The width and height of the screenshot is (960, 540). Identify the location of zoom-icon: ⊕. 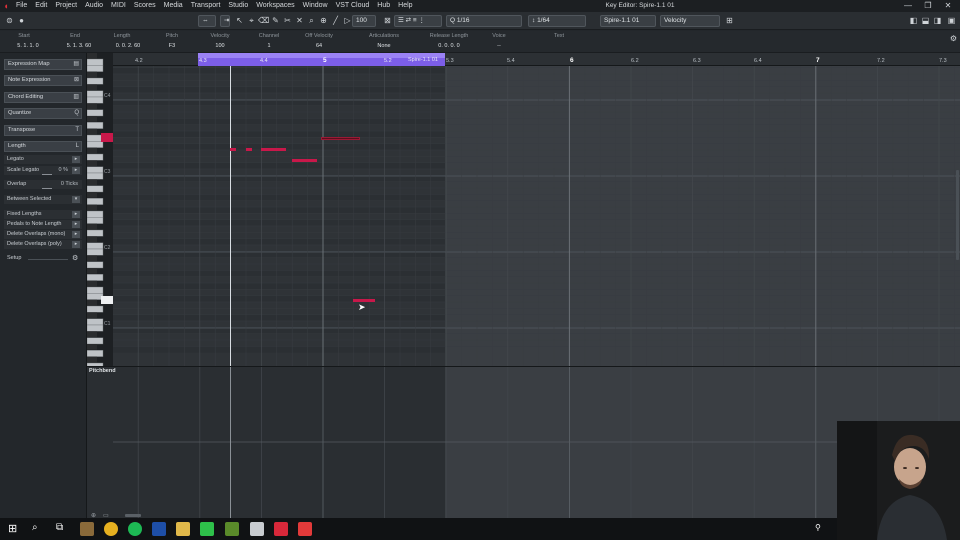
(323, 21).